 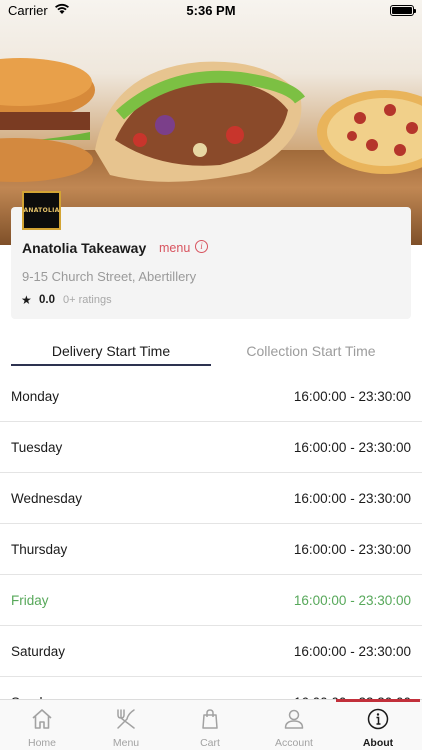 I want to click on day-label: Monday, so click(x=35, y=396).